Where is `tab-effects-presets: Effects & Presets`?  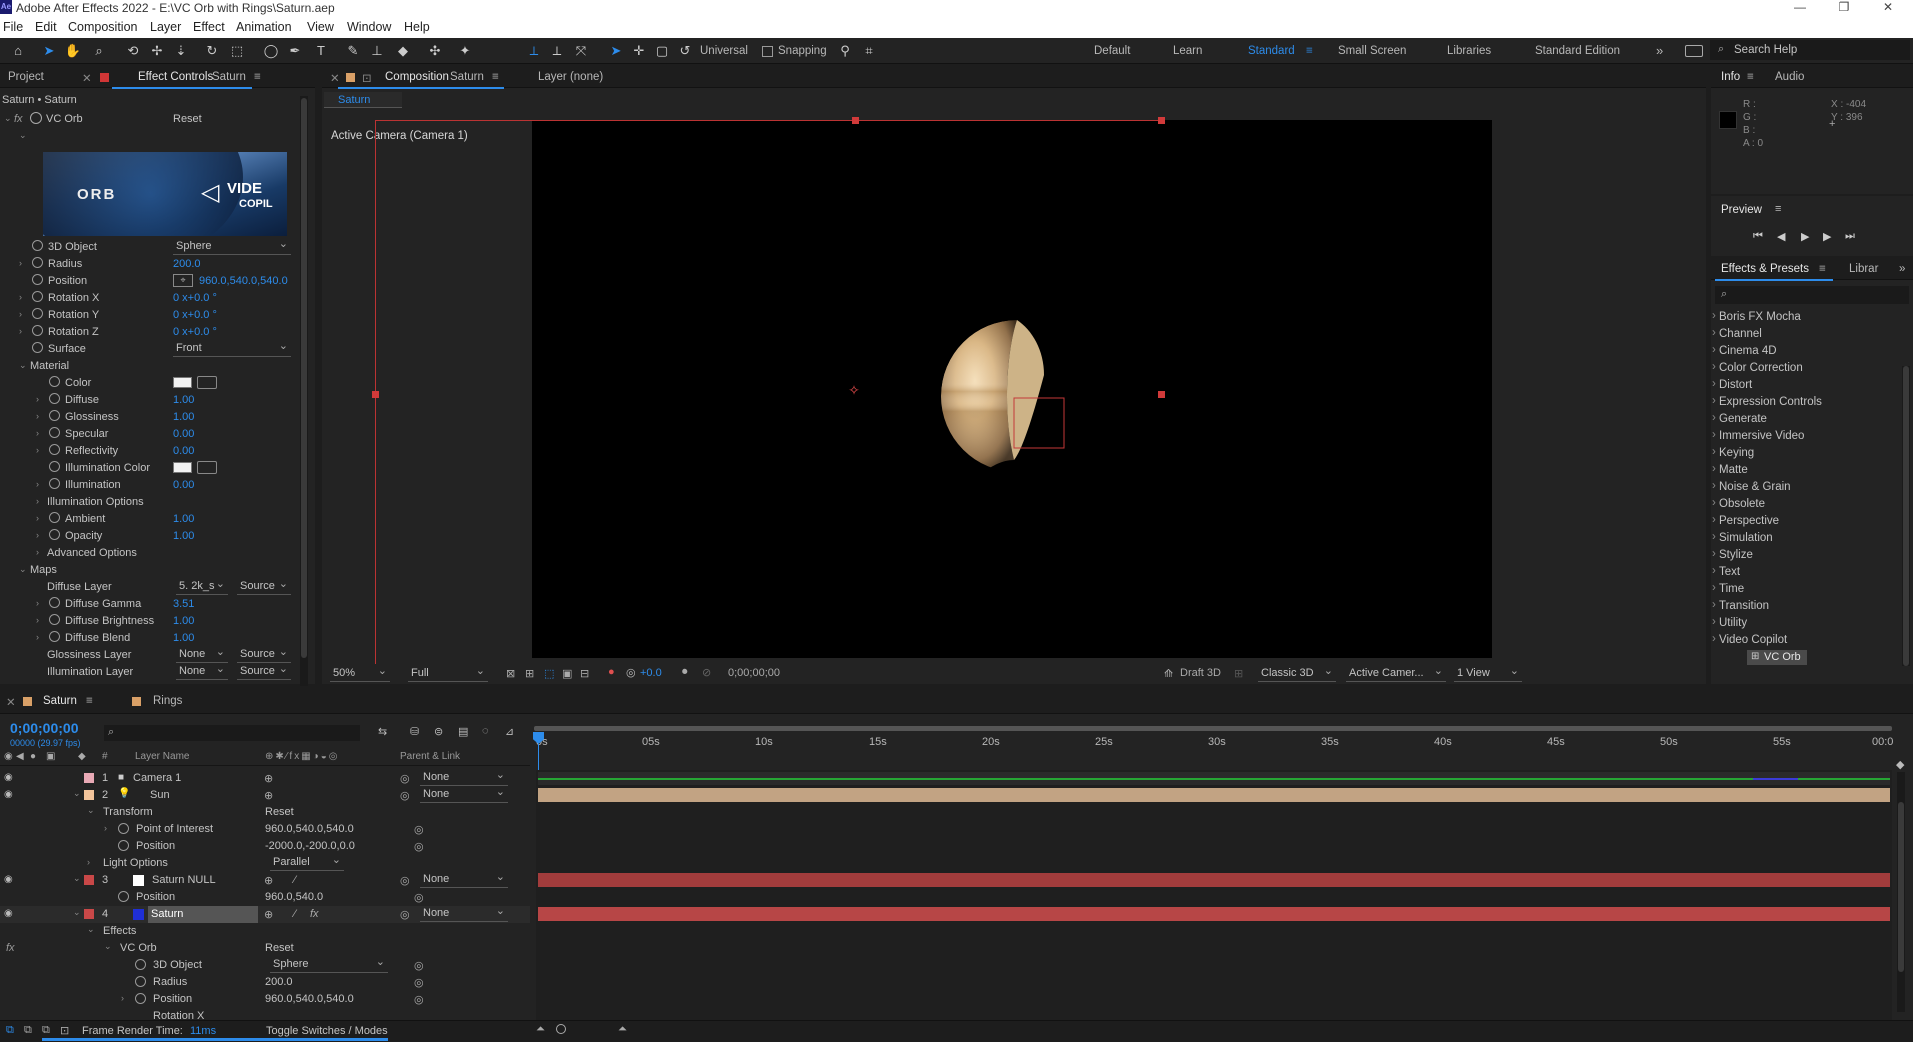
tab-effects-presets: Effects & Presets is located at coordinates (1765, 269).